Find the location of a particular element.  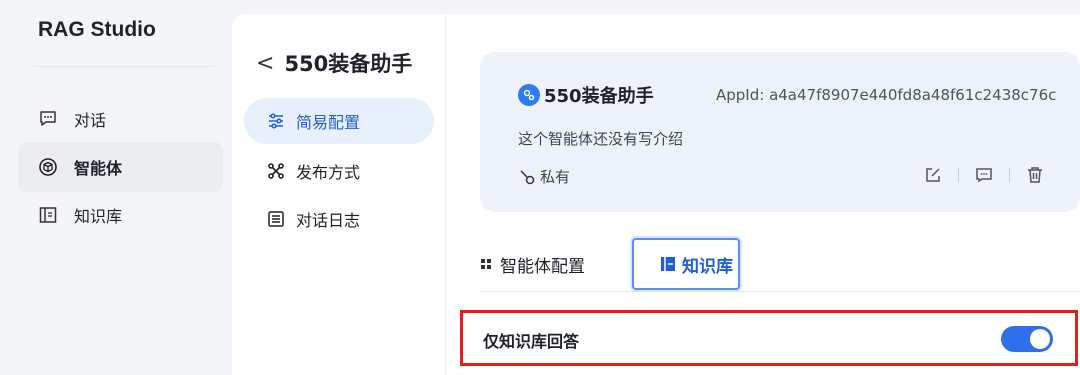

card-actions is located at coordinates (984, 175).